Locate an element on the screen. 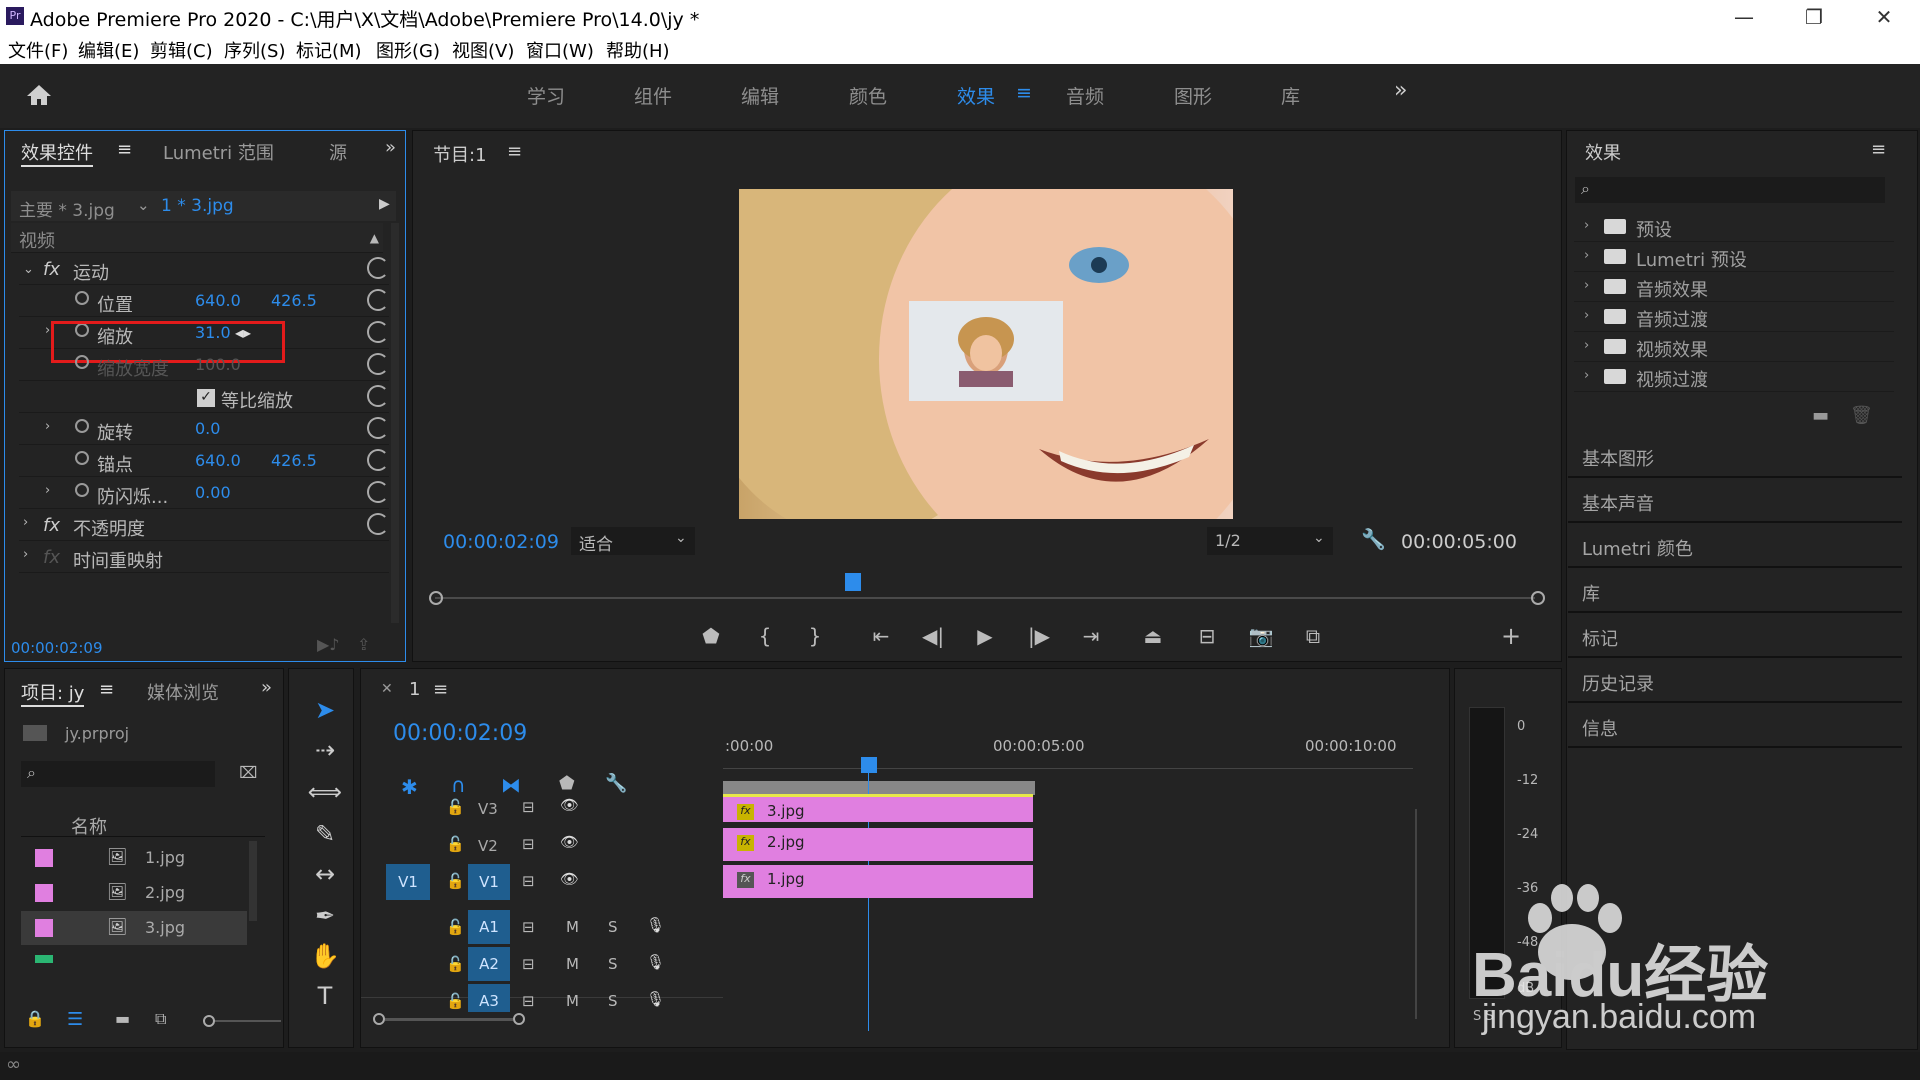 This screenshot has height=1080, width=1920. workspace-audio: 音频 is located at coordinates (1085, 95).